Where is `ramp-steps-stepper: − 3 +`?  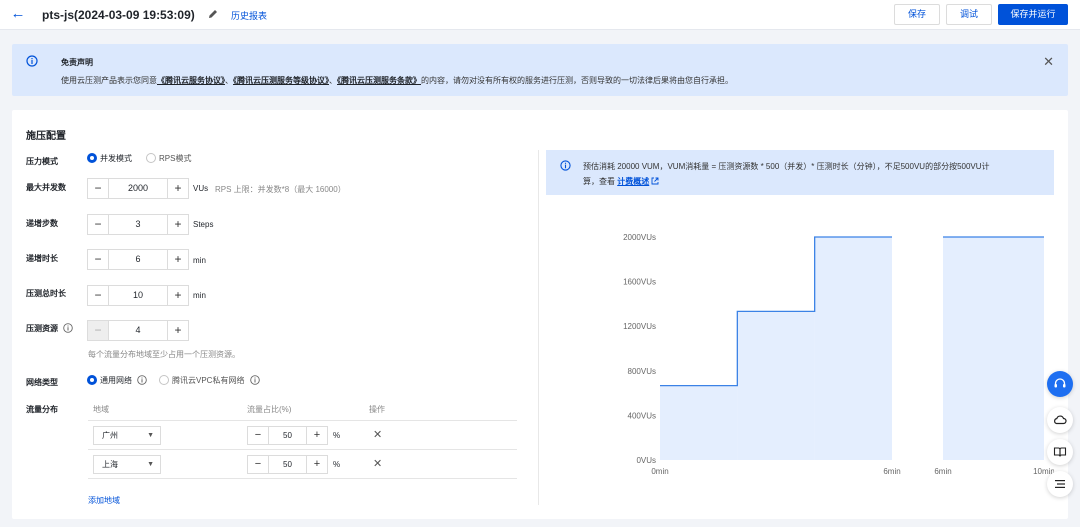
ramp-steps-stepper: − 3 + is located at coordinates (138, 224).